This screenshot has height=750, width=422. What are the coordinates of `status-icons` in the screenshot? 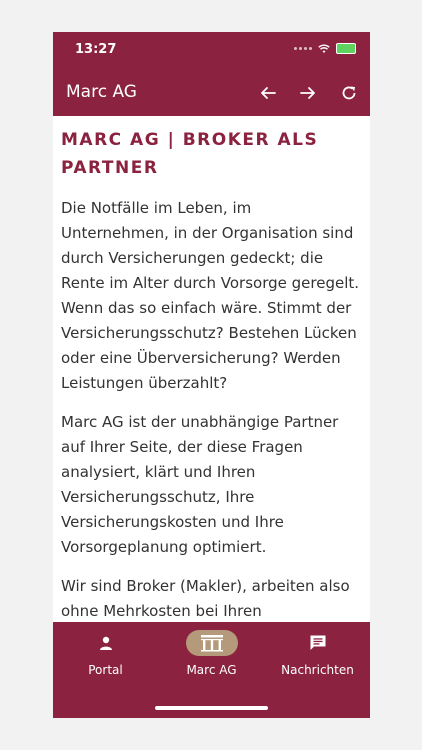 It's located at (325, 48).